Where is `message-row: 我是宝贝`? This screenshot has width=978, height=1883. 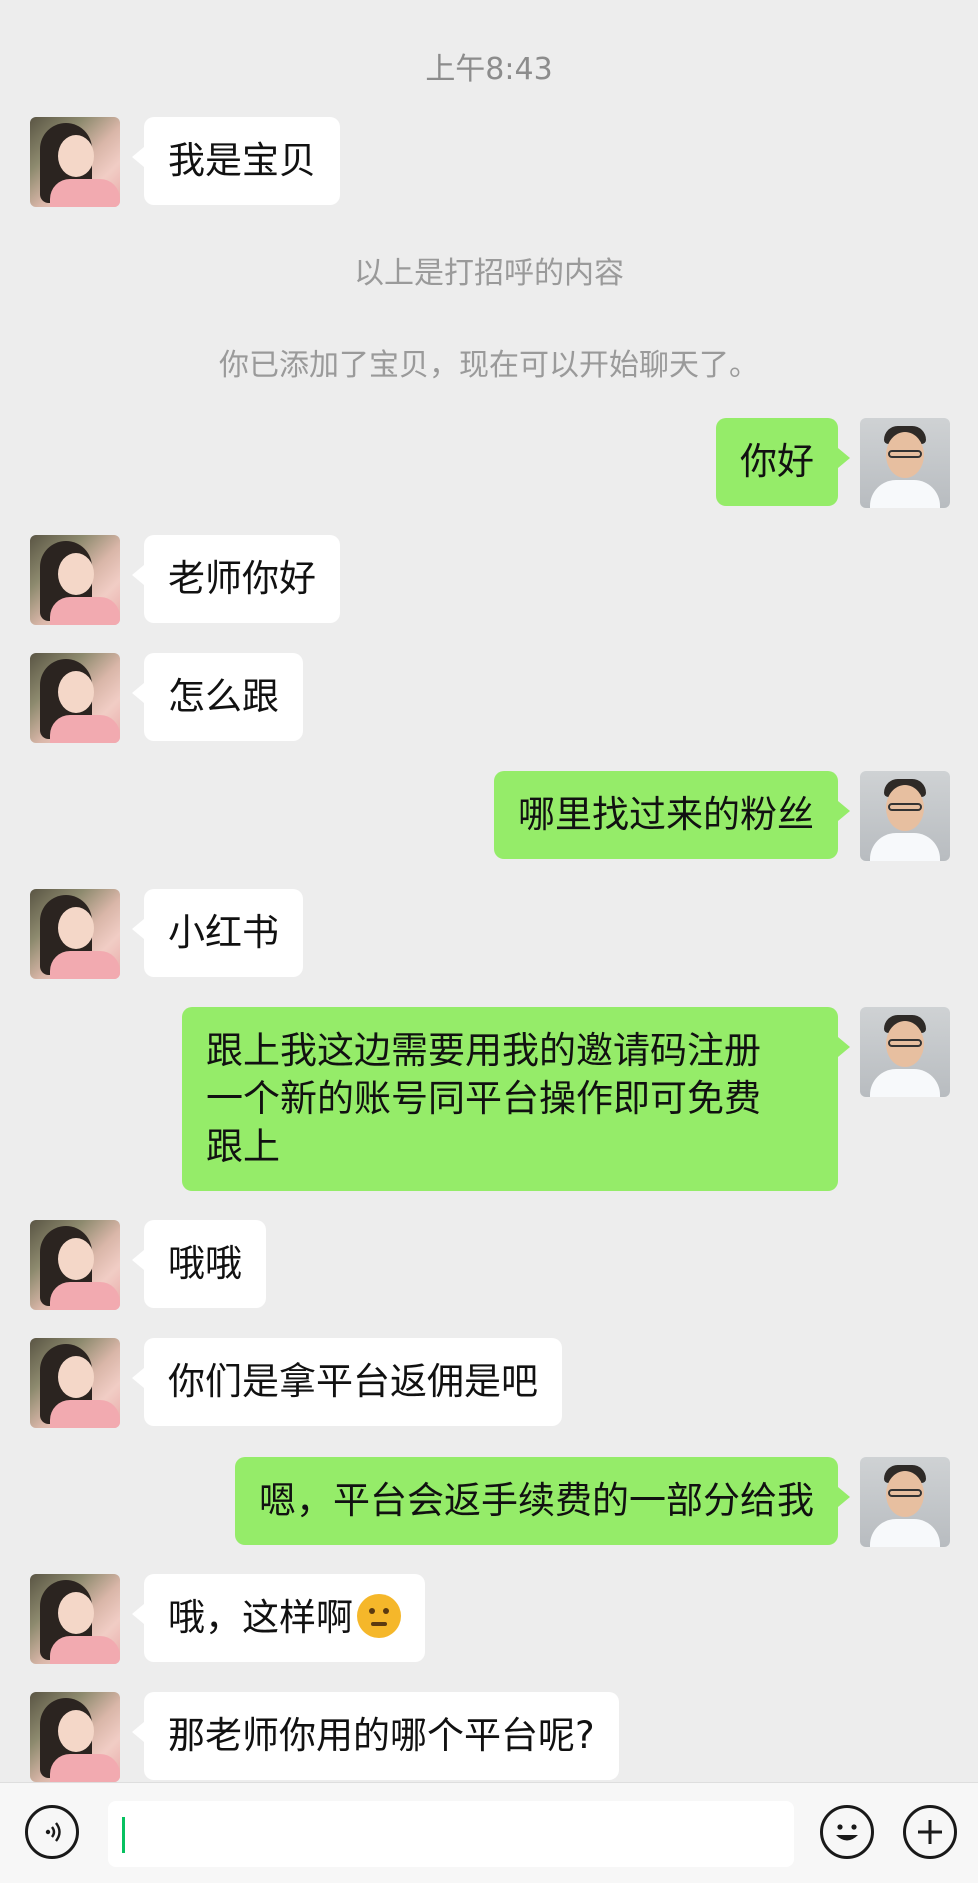
message-row: 我是宝贝 is located at coordinates (489, 163).